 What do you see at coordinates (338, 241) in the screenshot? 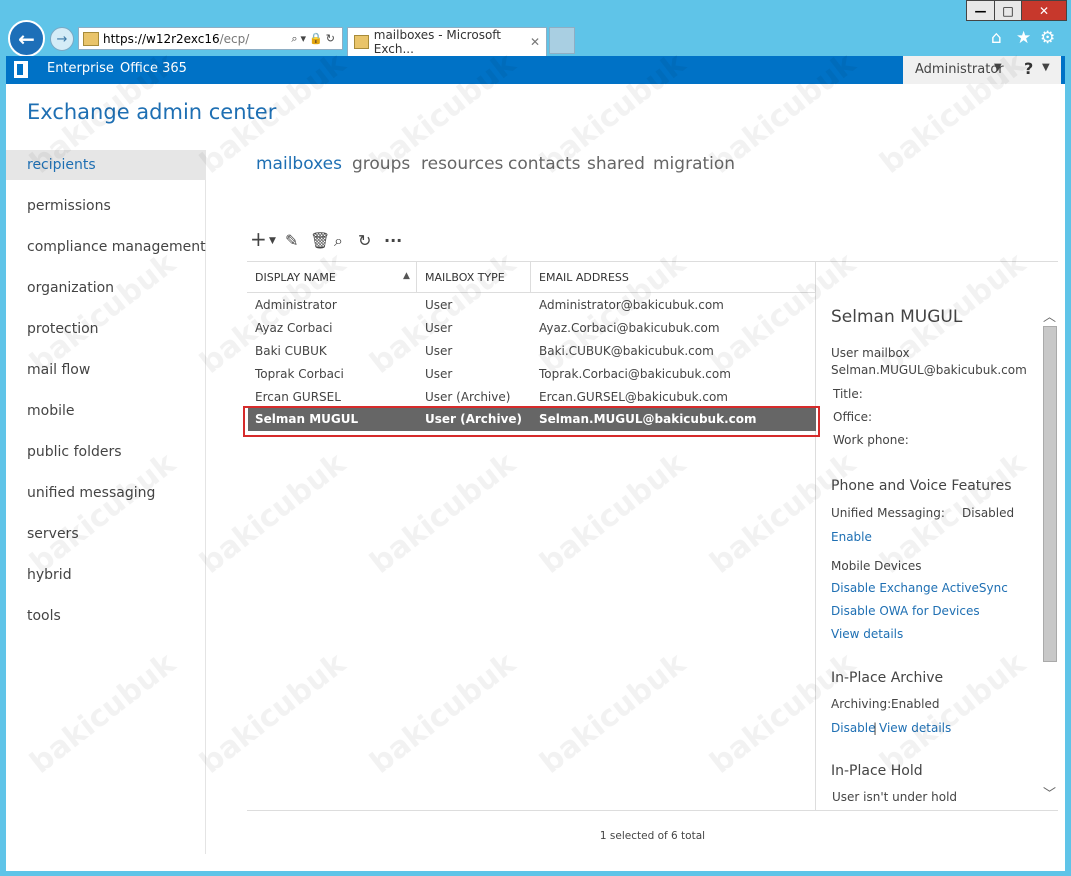
I see `search-icon: ⌕` at bounding box center [338, 241].